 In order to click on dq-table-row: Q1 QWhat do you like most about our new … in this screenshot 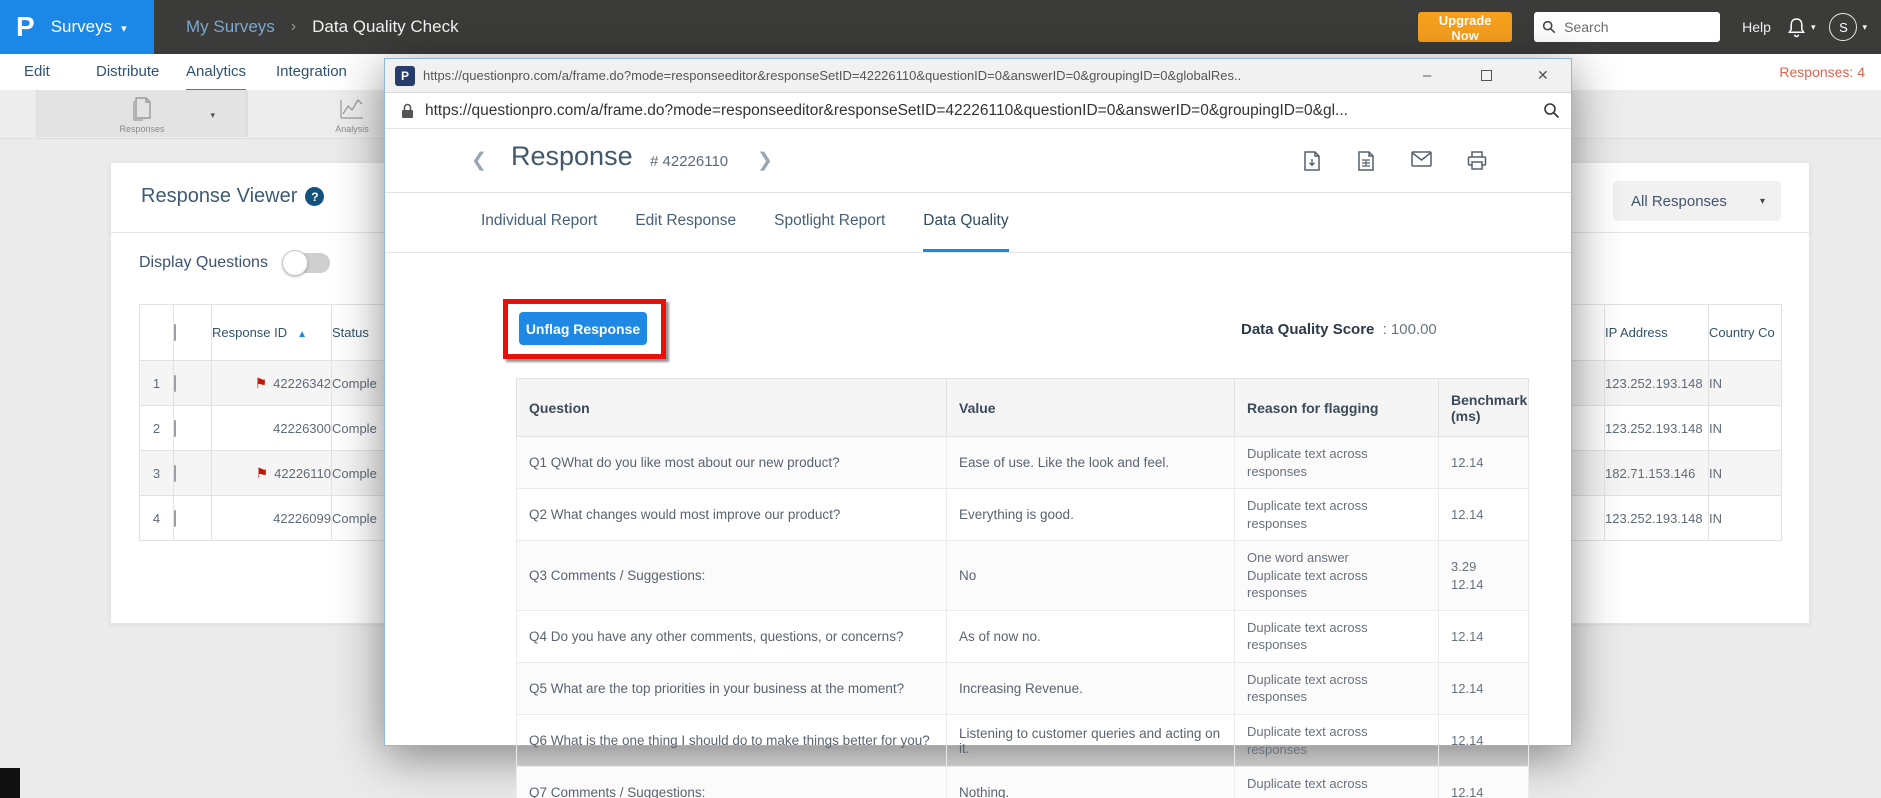, I will do `click(1022, 462)`.